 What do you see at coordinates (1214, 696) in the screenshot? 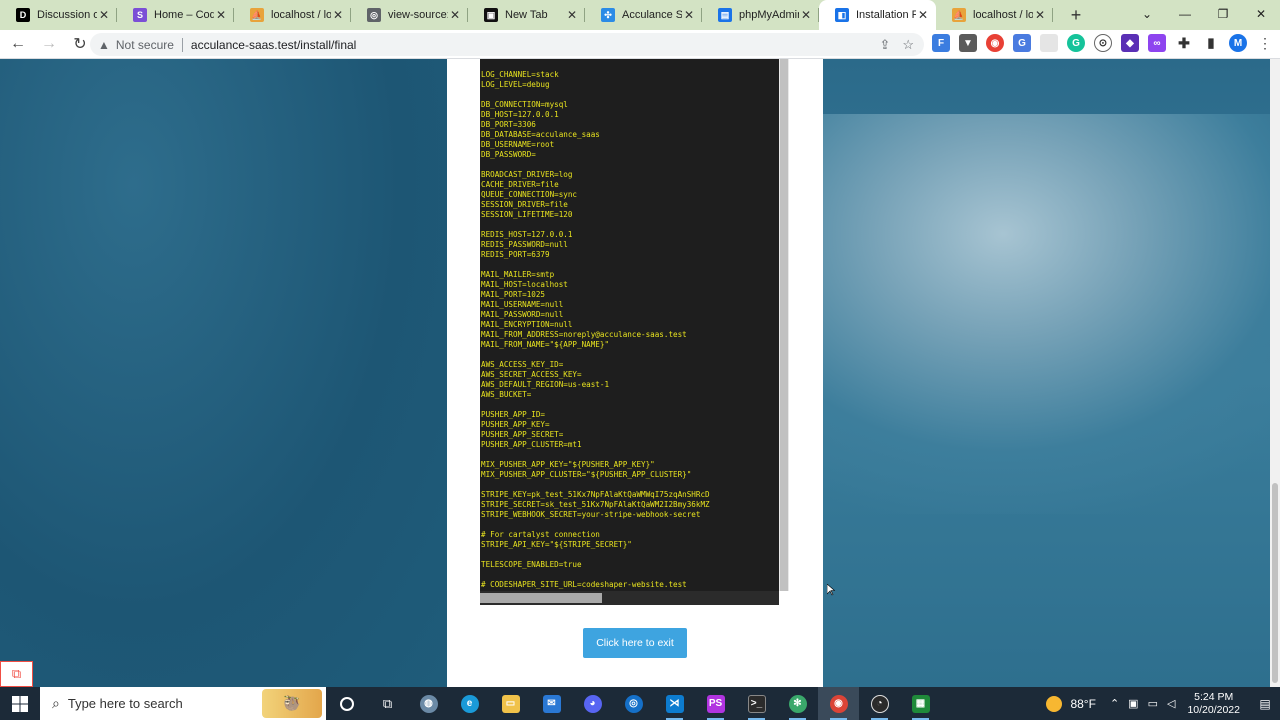
I see `clock-time: 5:24 PM` at bounding box center [1214, 696].